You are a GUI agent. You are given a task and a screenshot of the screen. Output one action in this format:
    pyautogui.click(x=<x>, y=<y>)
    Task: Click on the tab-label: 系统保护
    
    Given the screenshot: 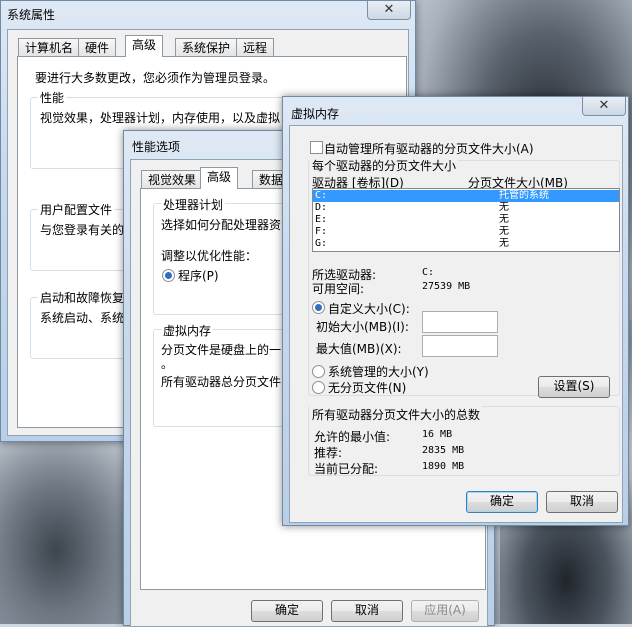 What is the action you would take?
    pyautogui.click(x=206, y=48)
    